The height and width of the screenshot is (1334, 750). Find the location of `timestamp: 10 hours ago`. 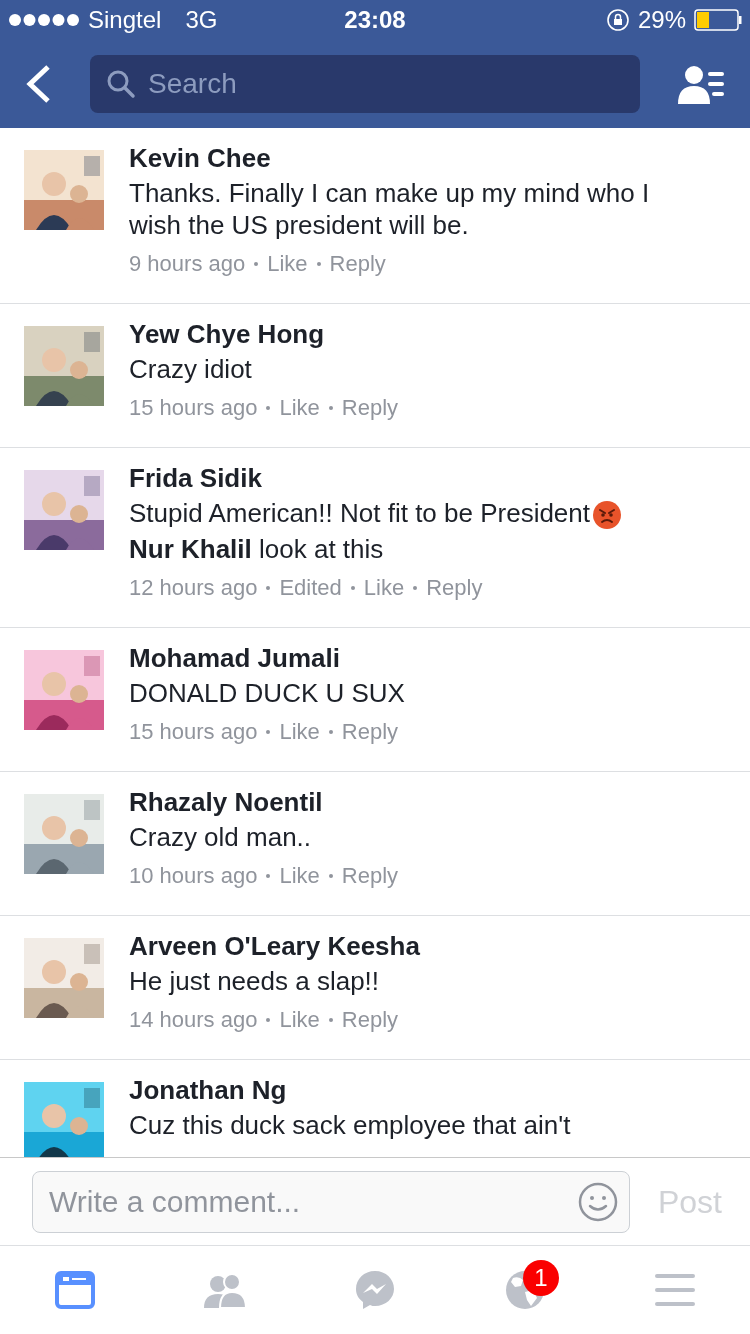

timestamp: 10 hours ago is located at coordinates (193, 876).